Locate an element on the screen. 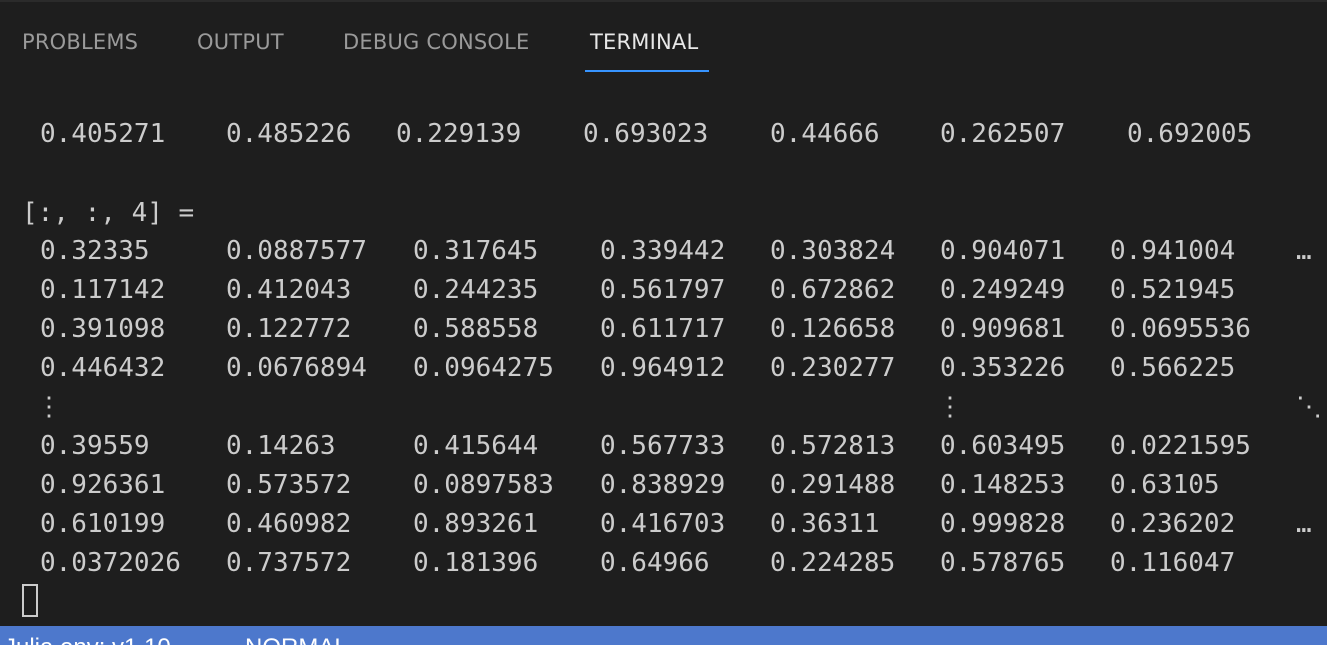 The height and width of the screenshot is (645, 1327). status-bar: Julia env: v1.10 NORMAL is located at coordinates (663, 635).